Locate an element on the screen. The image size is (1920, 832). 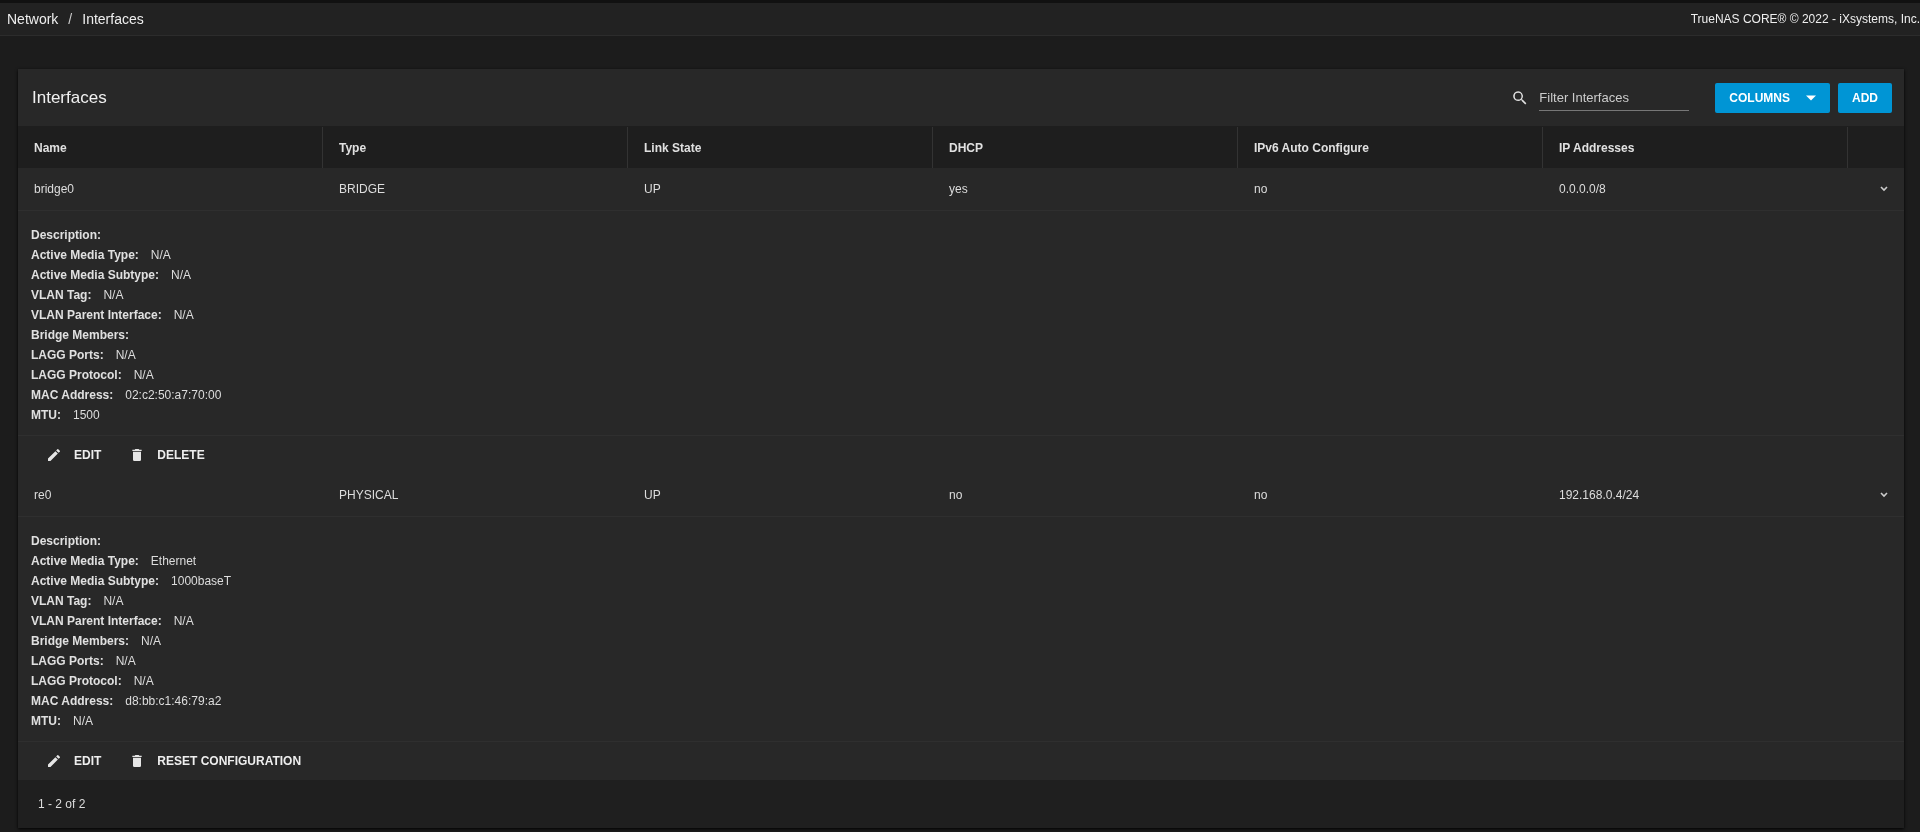
table-row: re0 PHYSICAL UP no no 192.168.0.4/24 is located at coordinates (961, 495).